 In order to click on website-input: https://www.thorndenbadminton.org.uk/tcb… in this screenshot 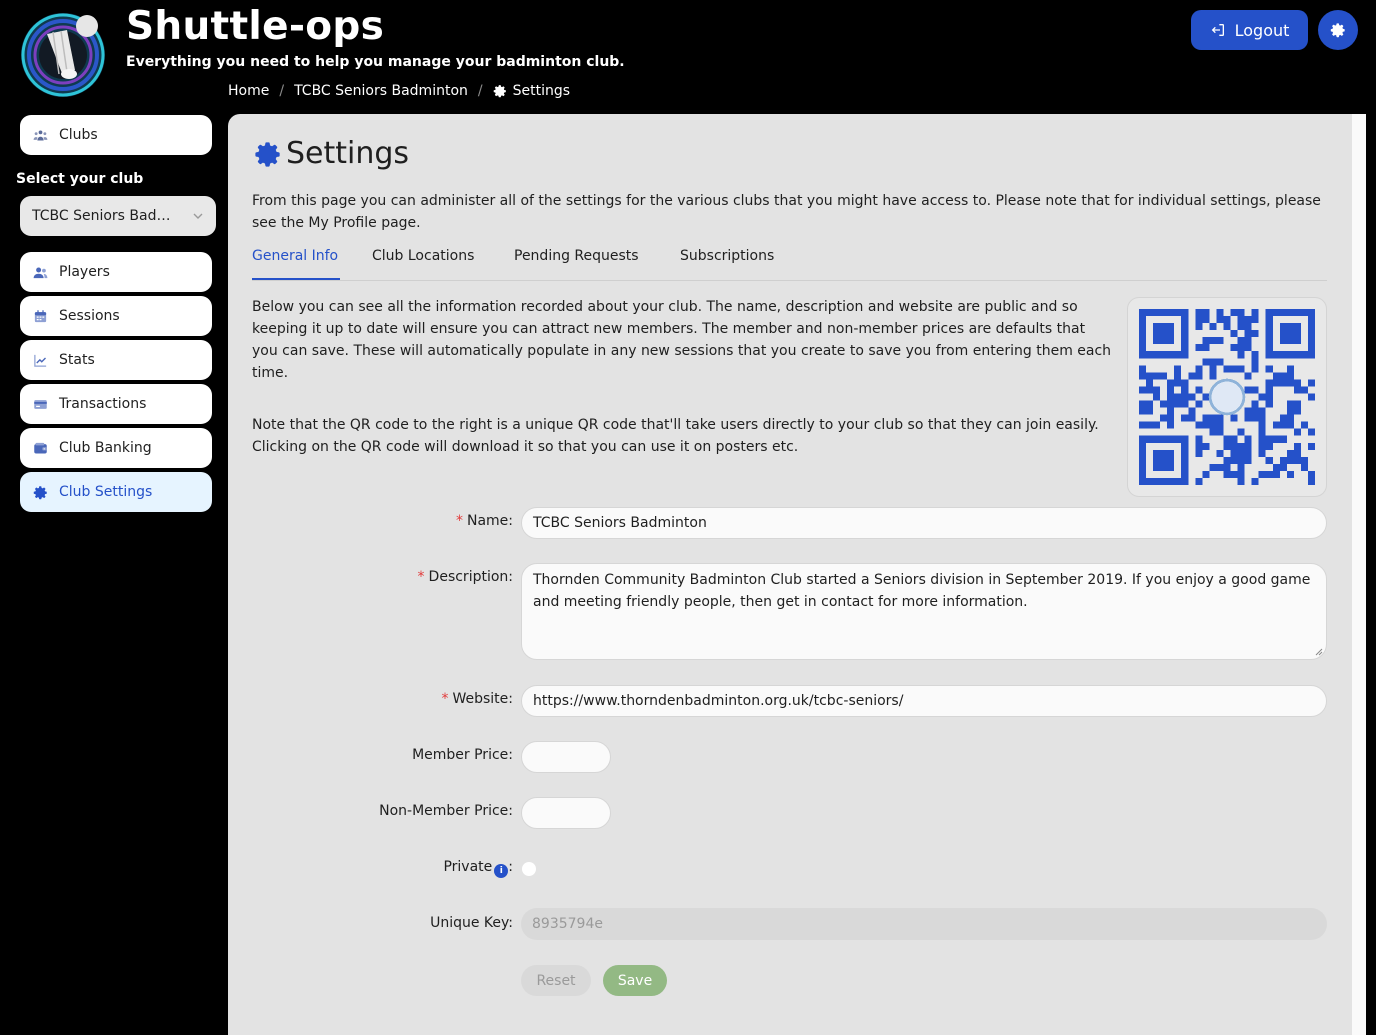, I will do `click(924, 701)`.